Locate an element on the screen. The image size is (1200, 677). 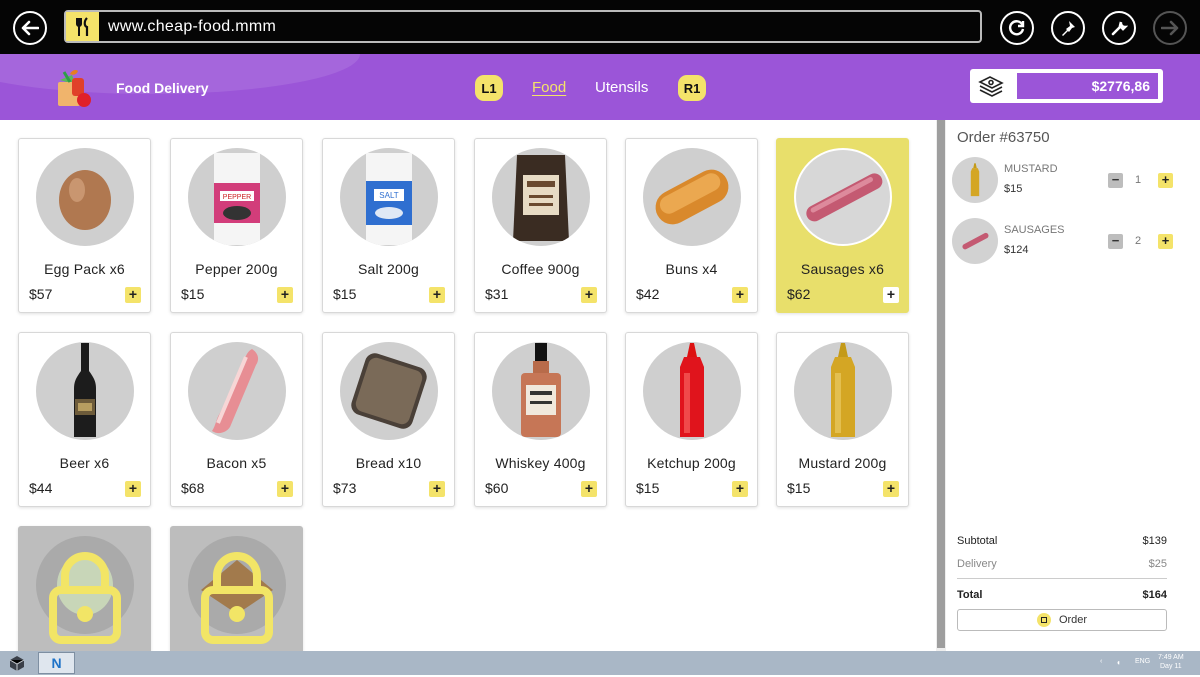
system-clock: 7:49 AM Day 11 is located at coordinates (1171, 662).